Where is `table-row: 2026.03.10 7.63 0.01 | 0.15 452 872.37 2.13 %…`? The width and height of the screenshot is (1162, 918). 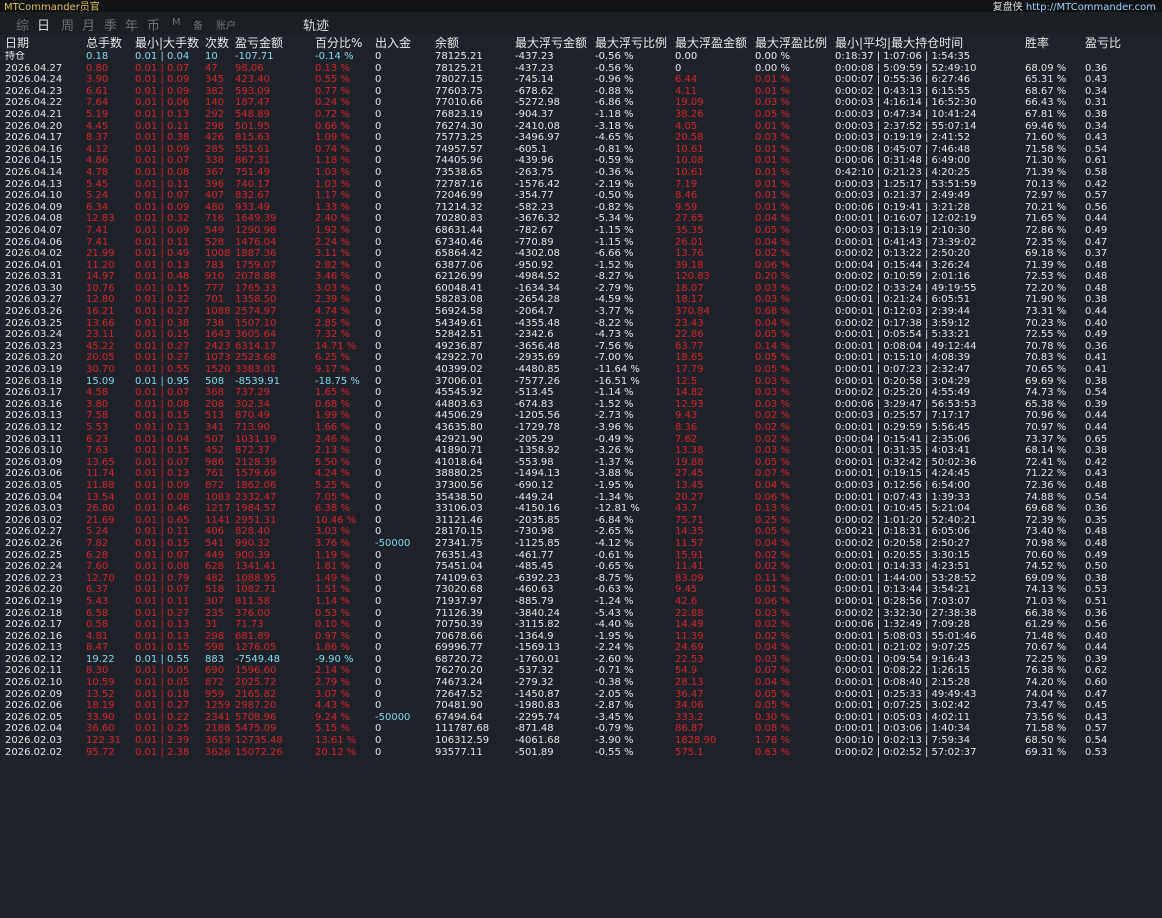 table-row: 2026.03.10 7.63 0.01 | 0.15 452 872.37 2.13 %… is located at coordinates (581, 451).